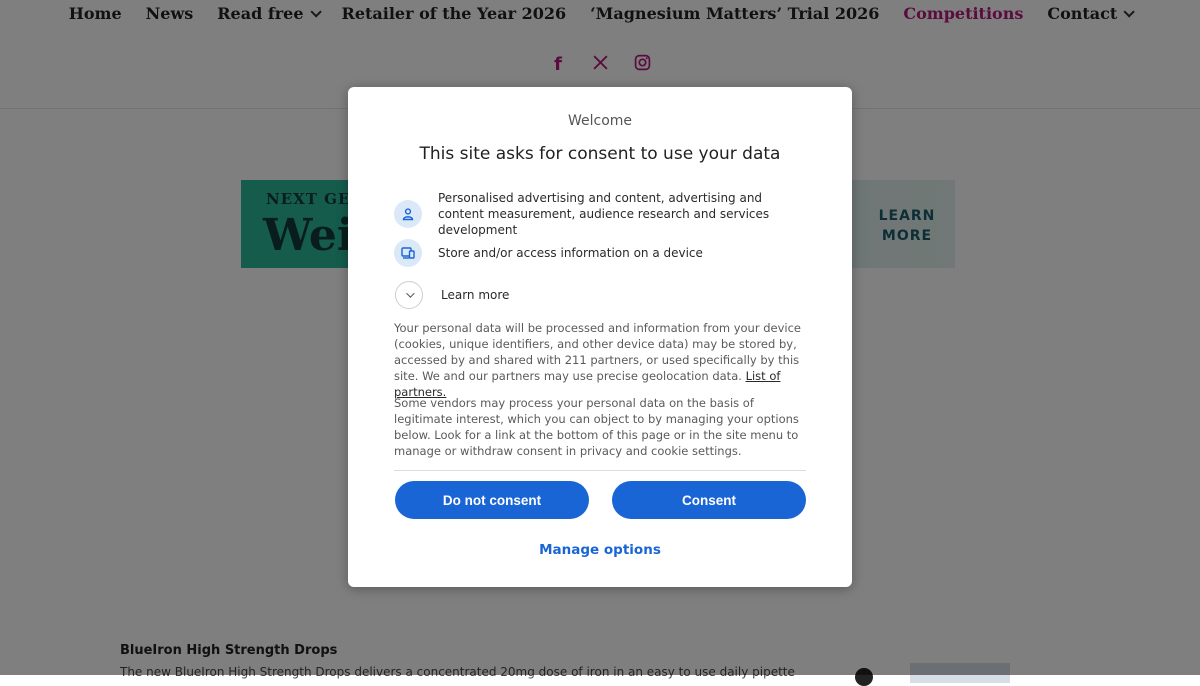 This screenshot has height=686, width=1200. I want to click on learn-more-label: Learn more, so click(621, 295).